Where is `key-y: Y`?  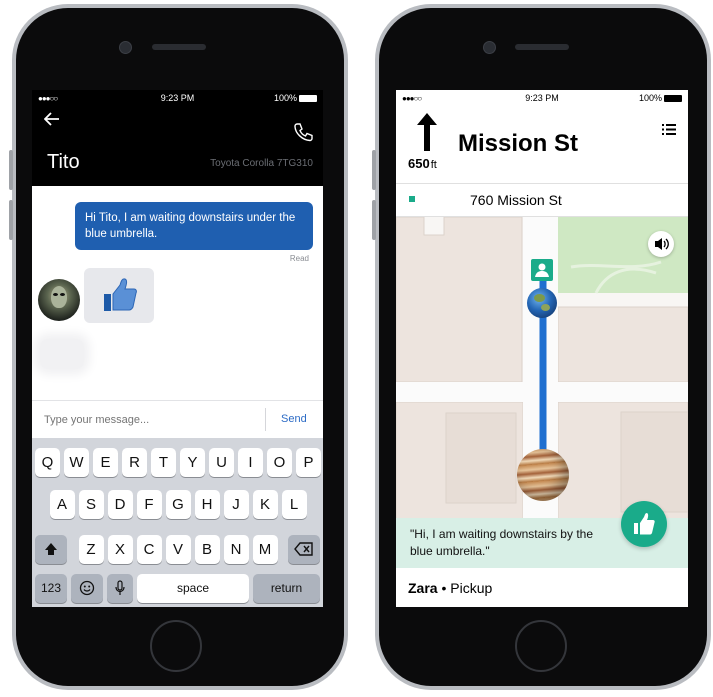
key-y: Y is located at coordinates (192, 462).